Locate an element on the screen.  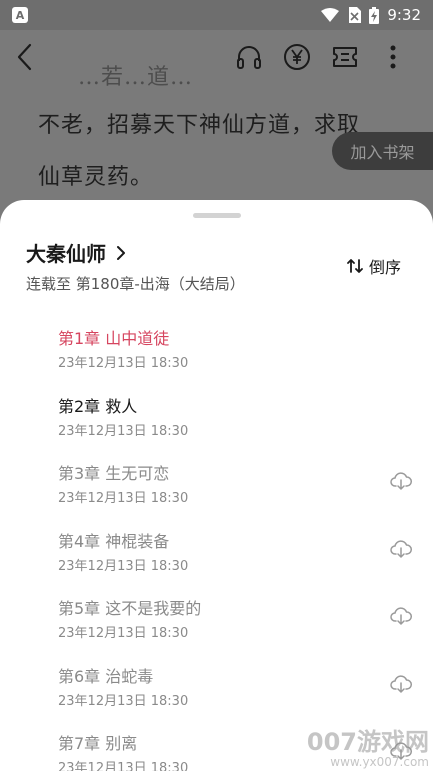
headphones-icon is located at coordinates (249, 57).